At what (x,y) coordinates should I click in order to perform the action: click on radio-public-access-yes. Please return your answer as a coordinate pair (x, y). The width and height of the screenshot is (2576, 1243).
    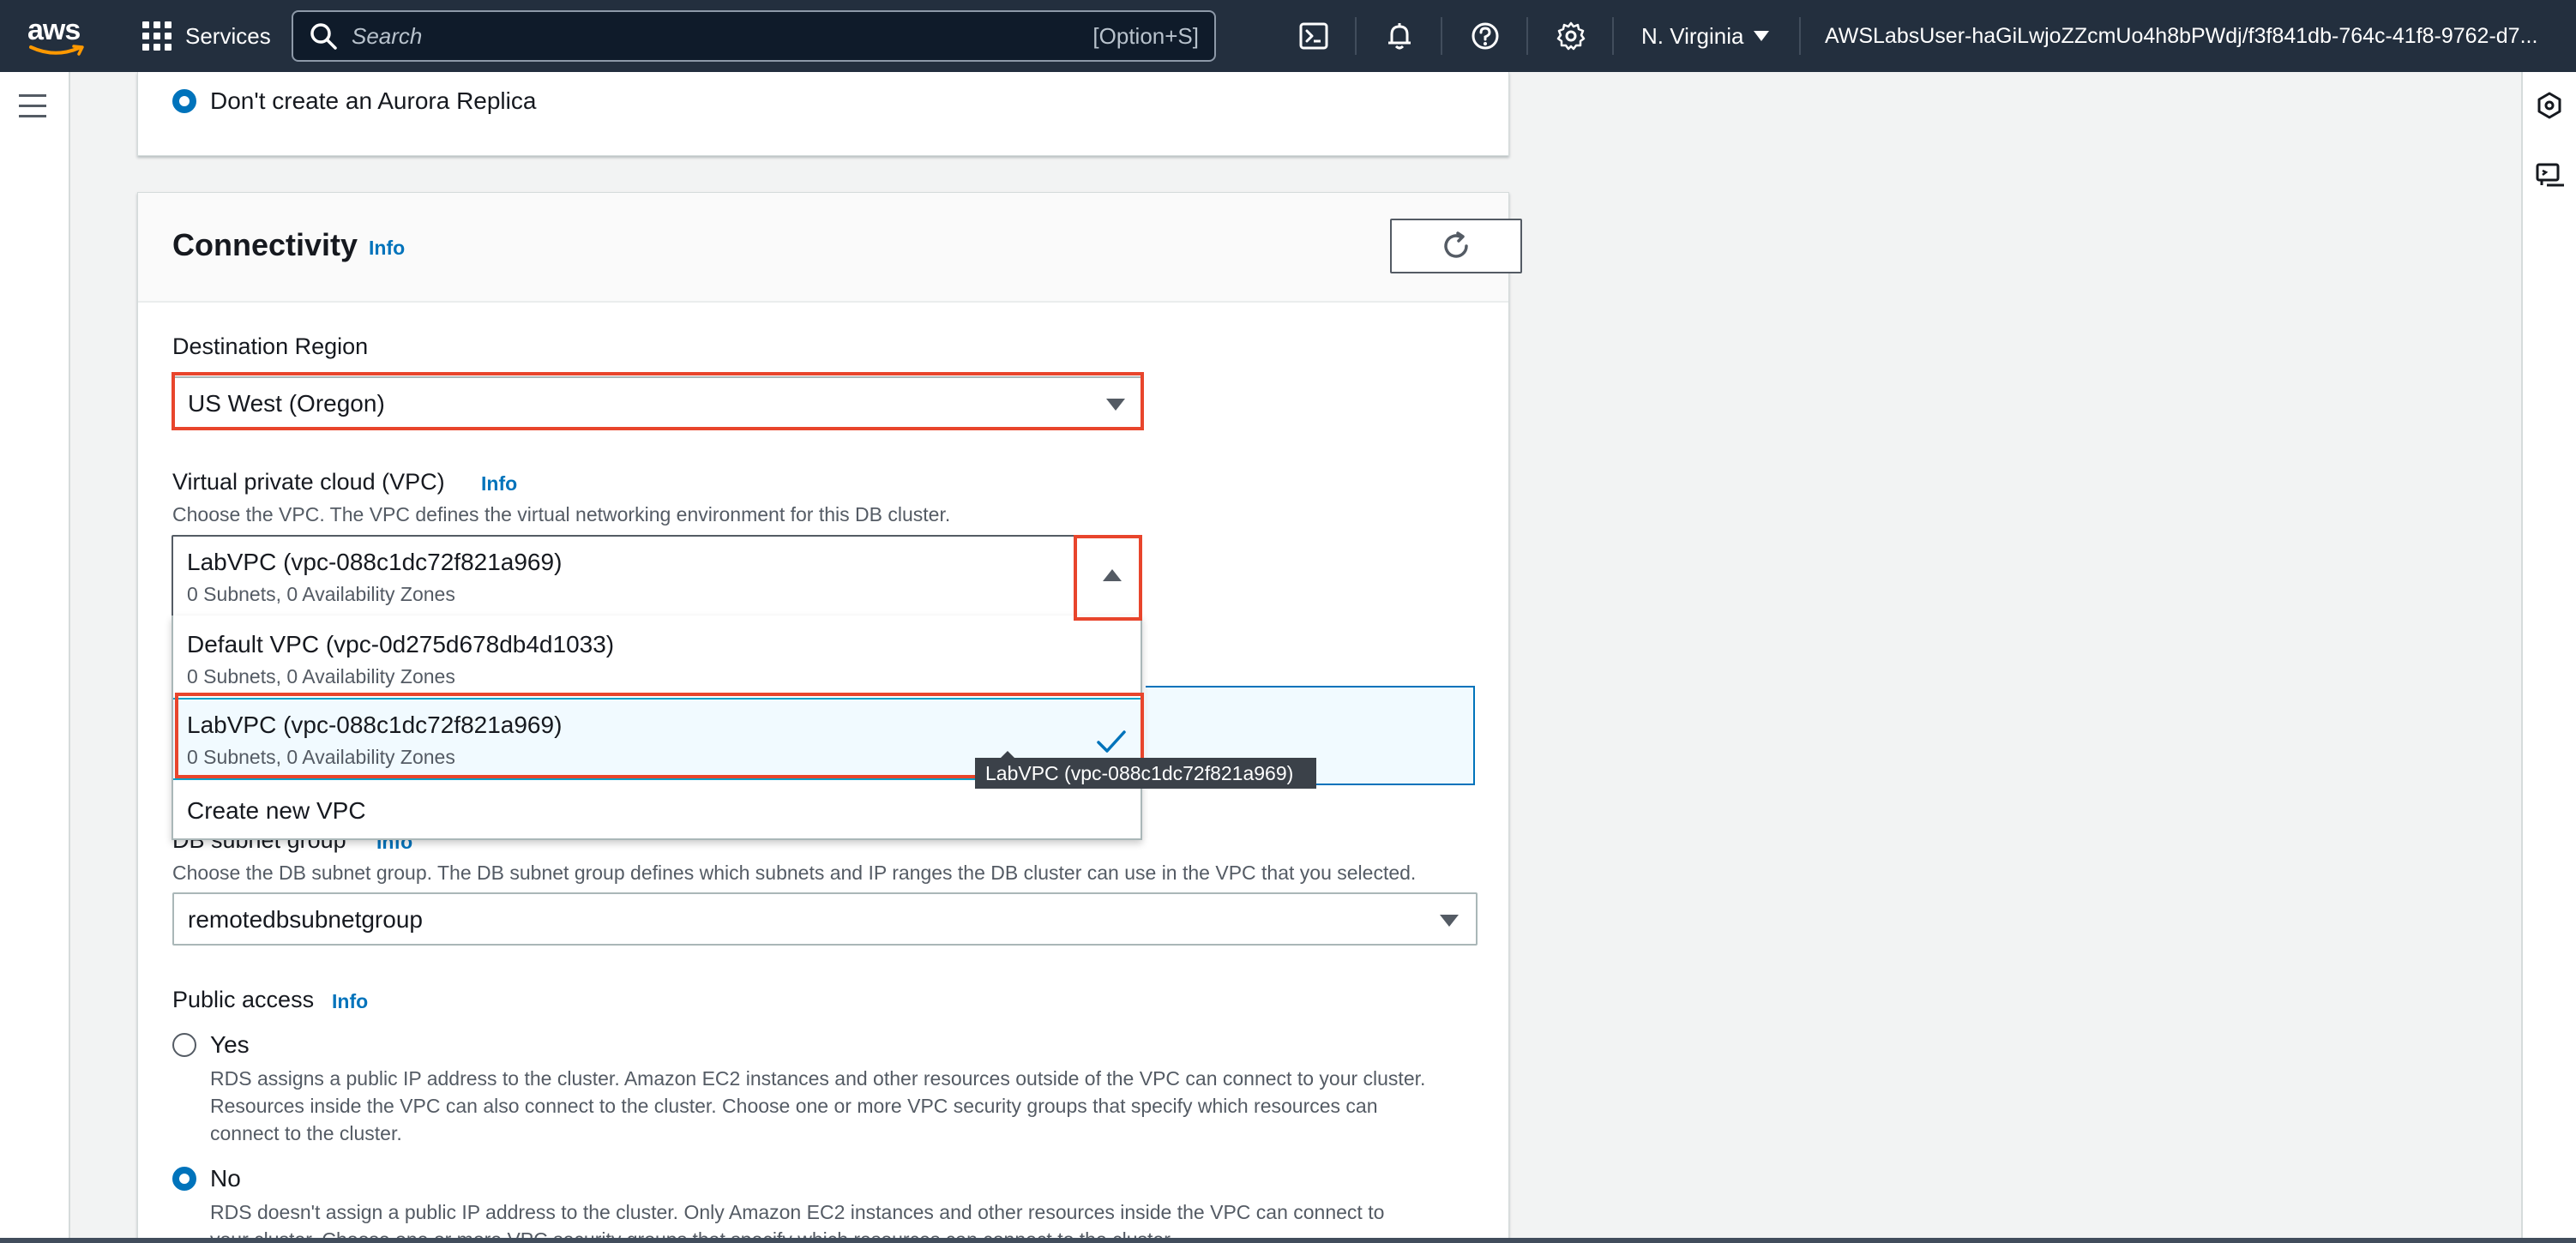
    Looking at the image, I should click on (184, 1045).